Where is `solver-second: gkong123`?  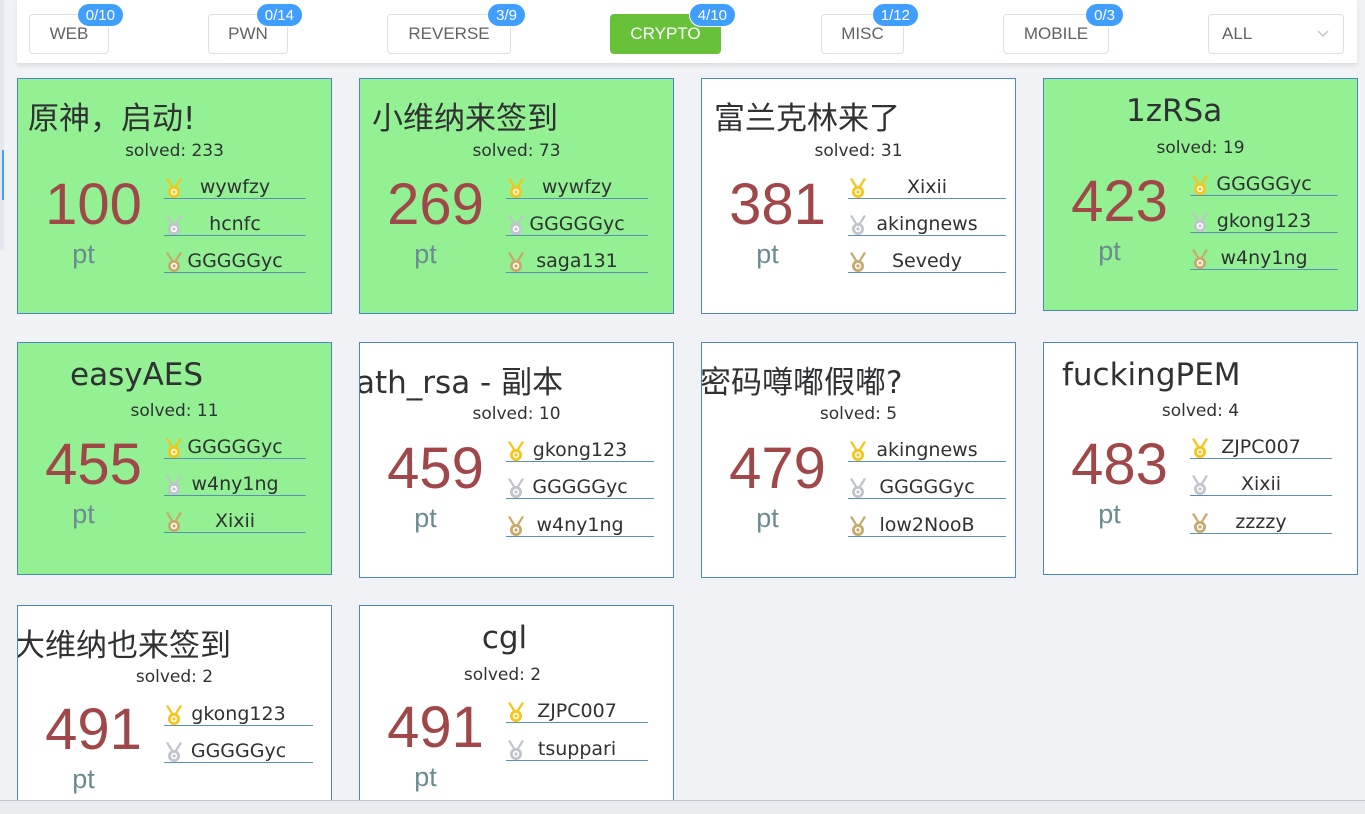
solver-second: gkong123 is located at coordinates (1264, 221).